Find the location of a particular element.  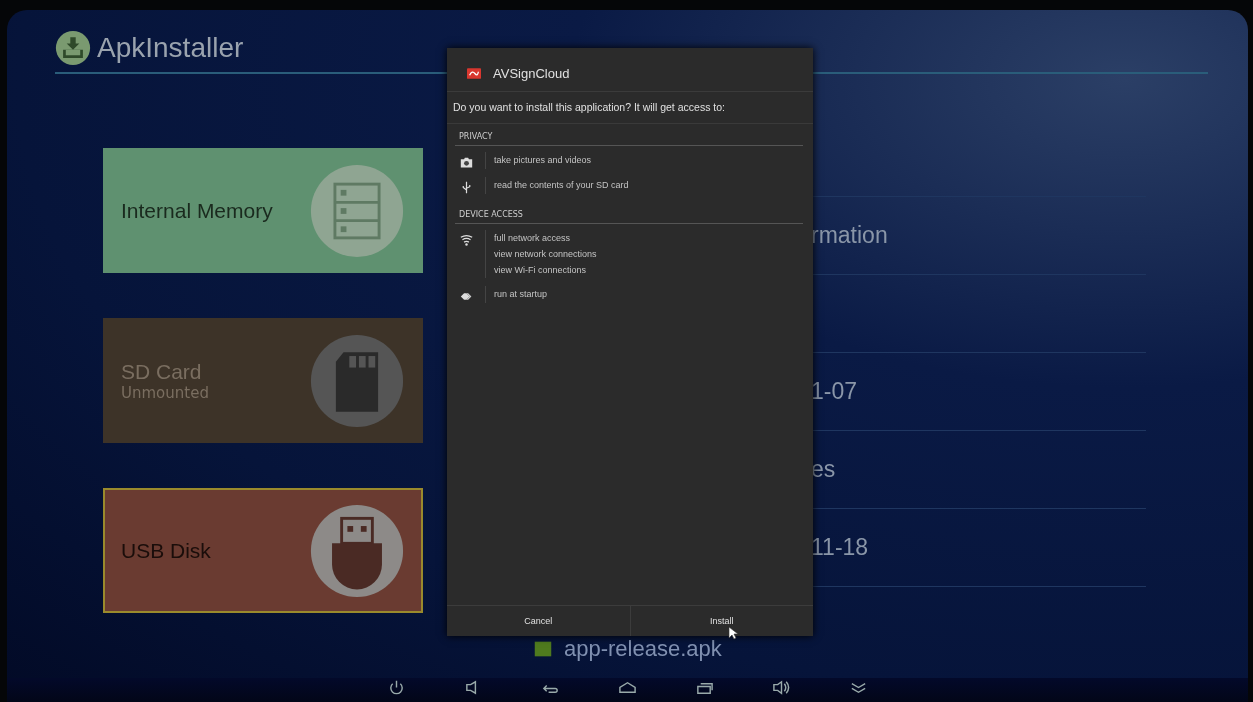

tile-label: SD Card is located at coordinates (162, 371).